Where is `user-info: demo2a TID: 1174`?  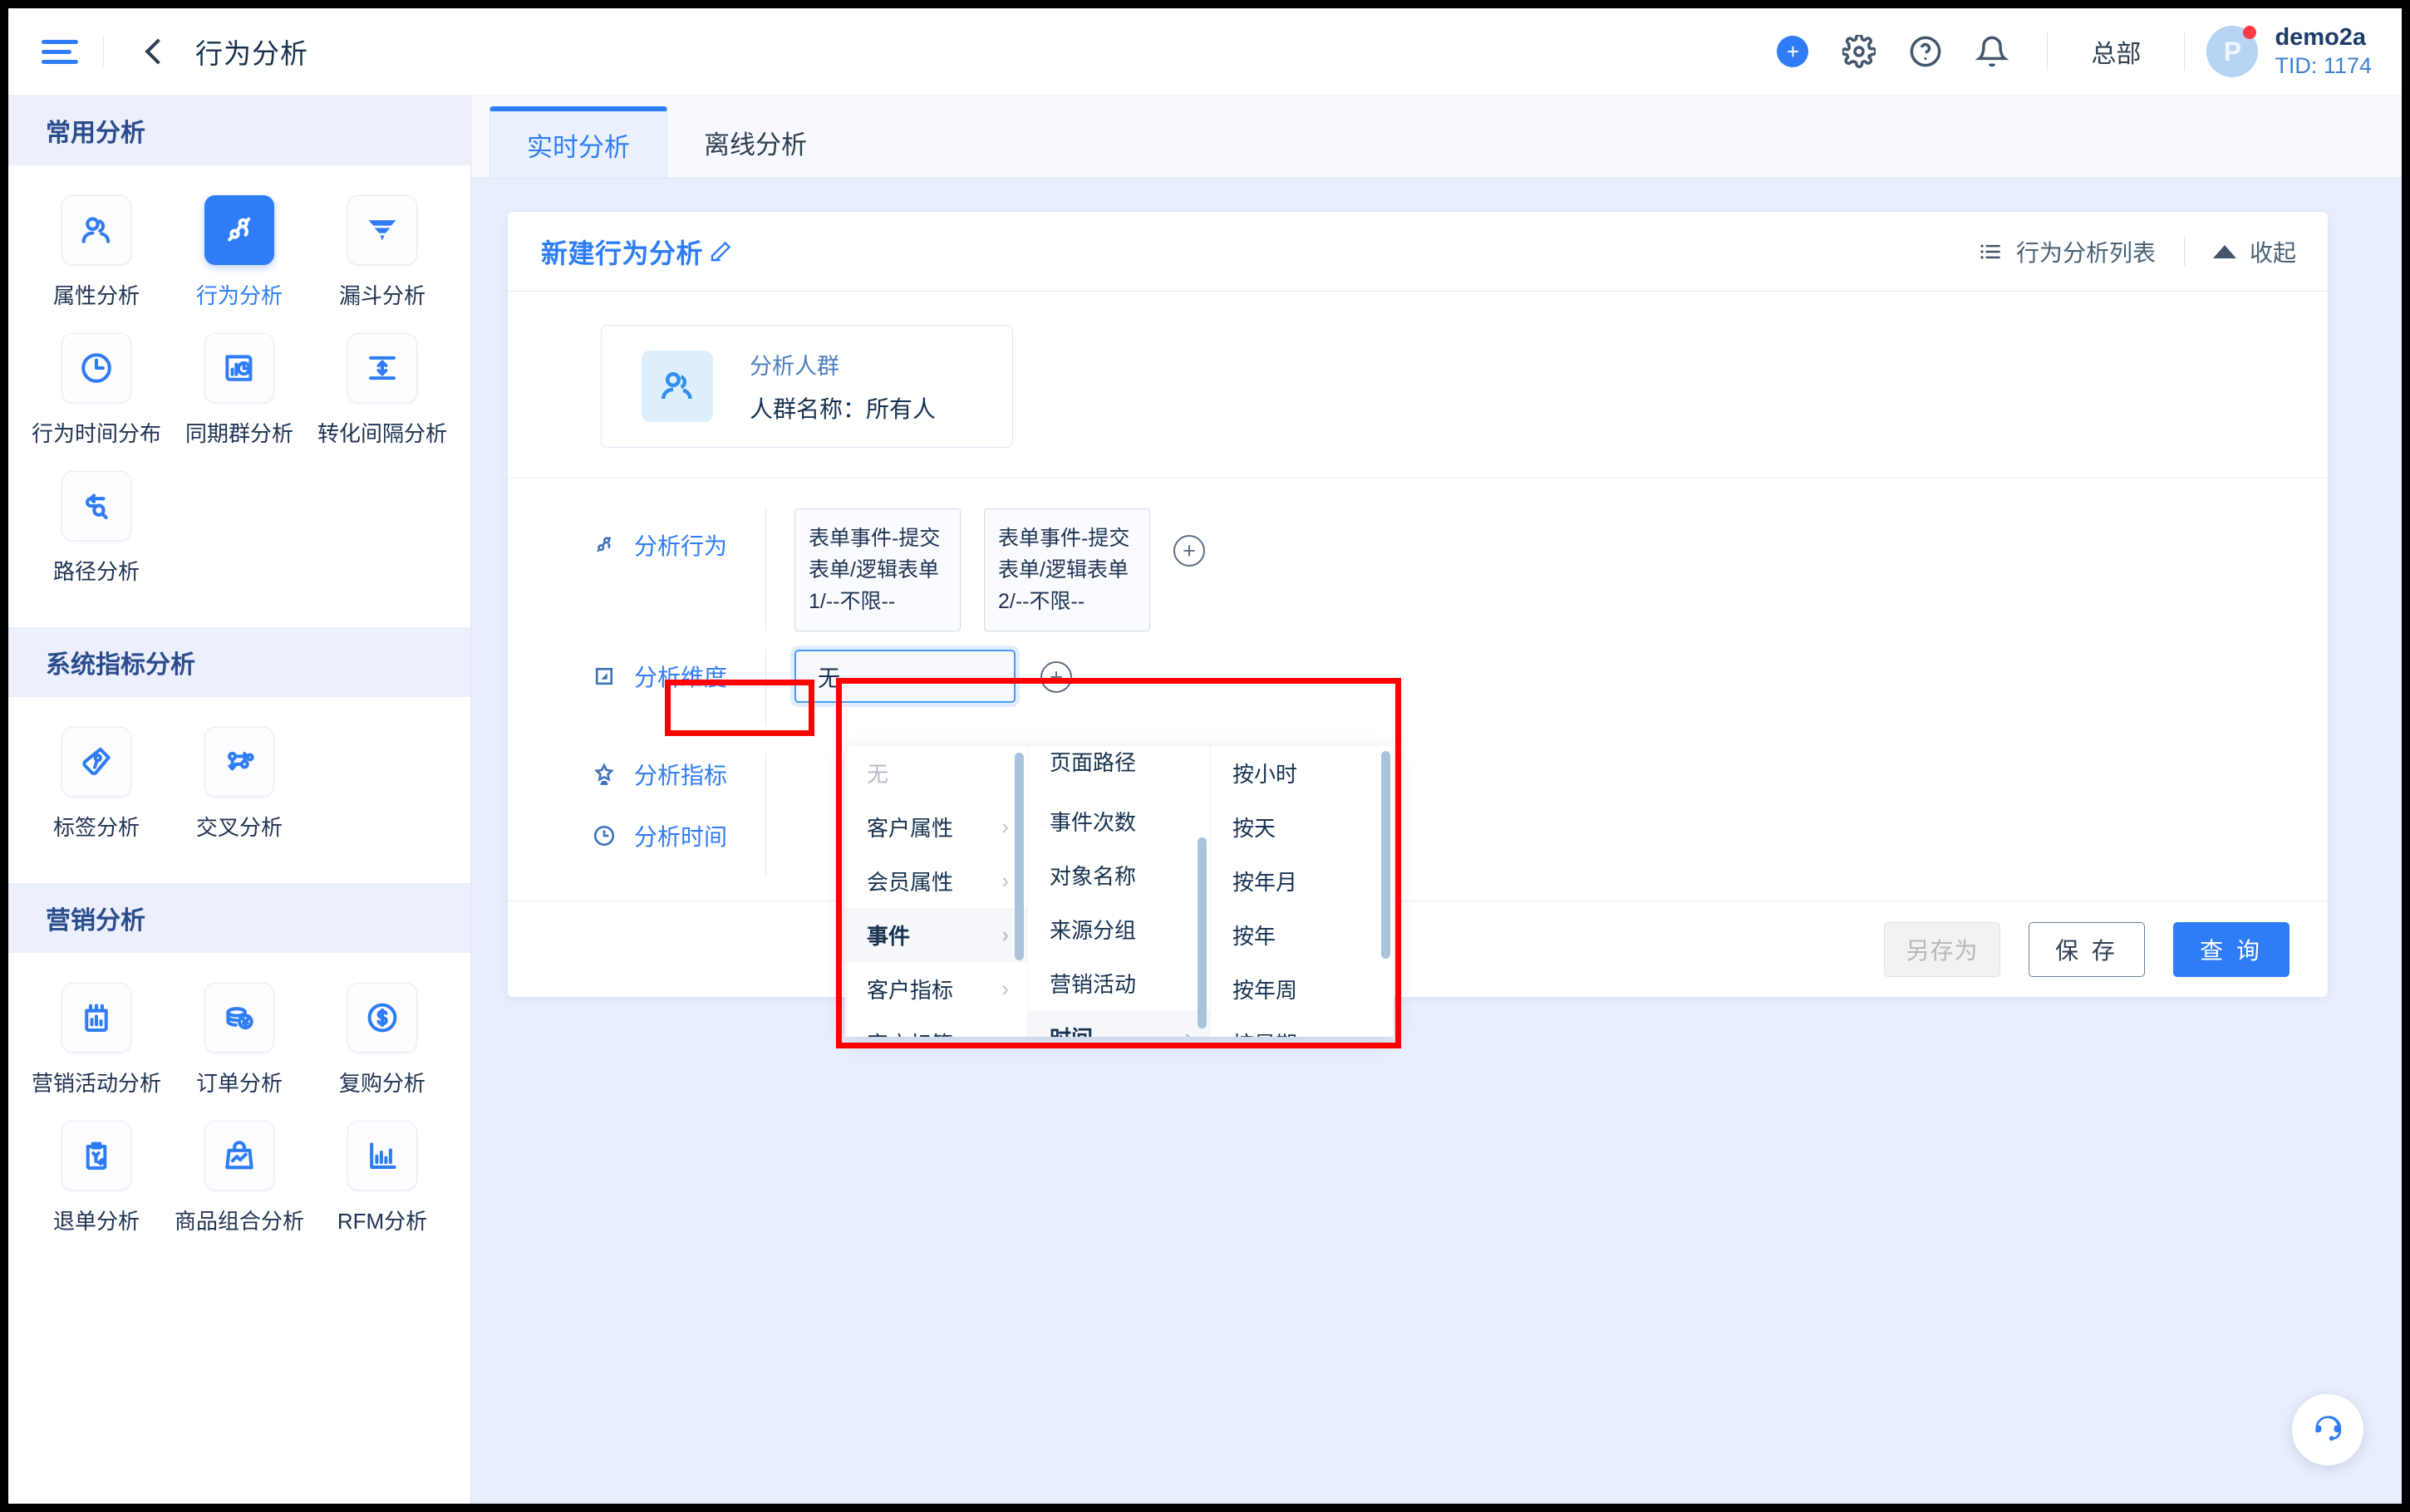
user-info: demo2a TID: 1174 is located at coordinates (2323, 51).